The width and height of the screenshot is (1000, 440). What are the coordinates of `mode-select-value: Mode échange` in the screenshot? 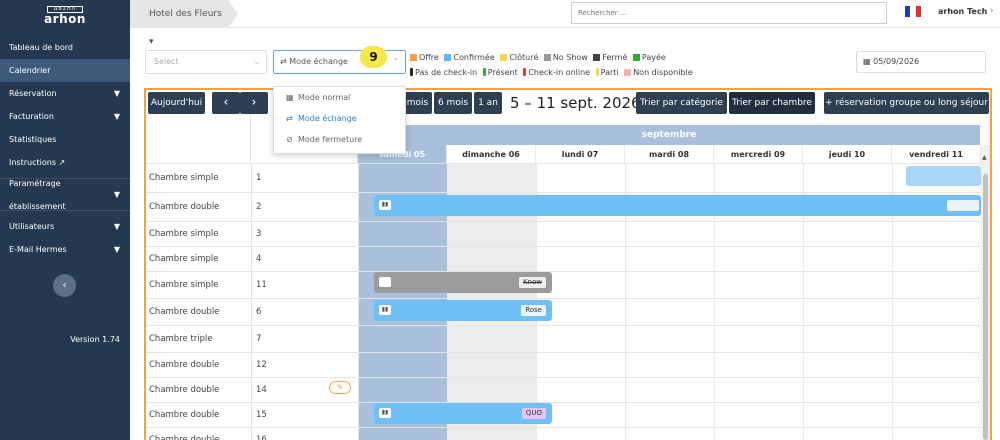 It's located at (318, 61).